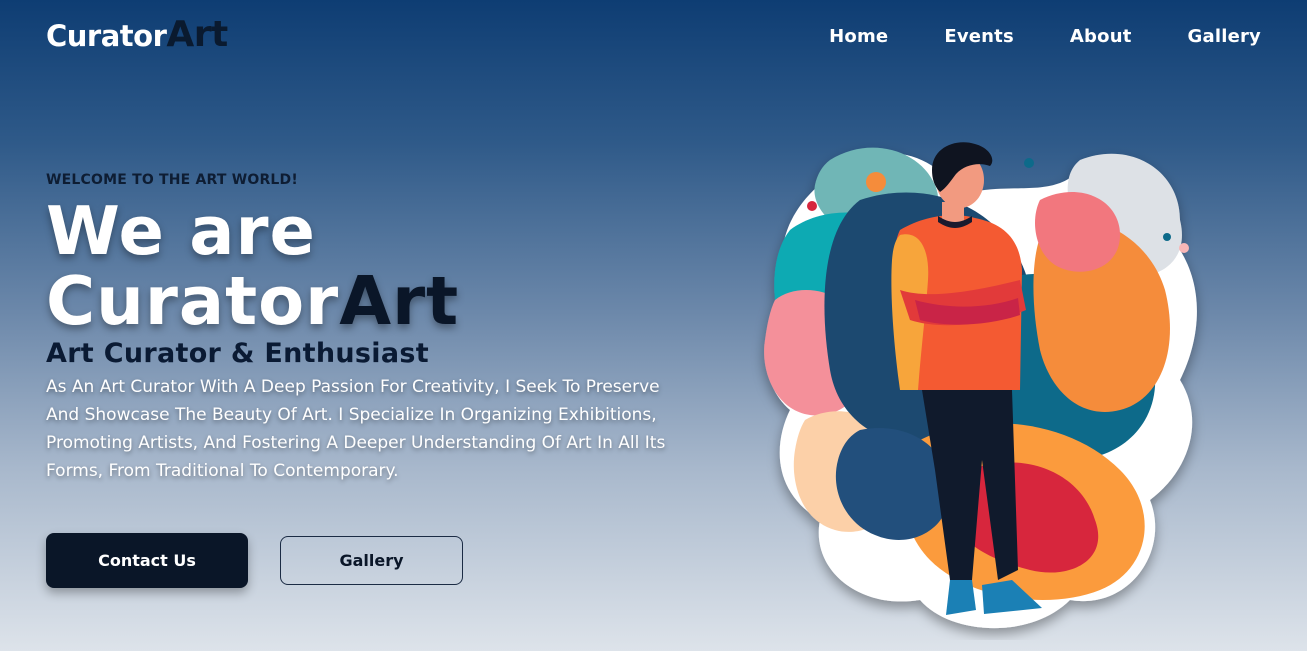 The image size is (1307, 651). What do you see at coordinates (197, 34) in the screenshot?
I see `brand-logo-part2: Art` at bounding box center [197, 34].